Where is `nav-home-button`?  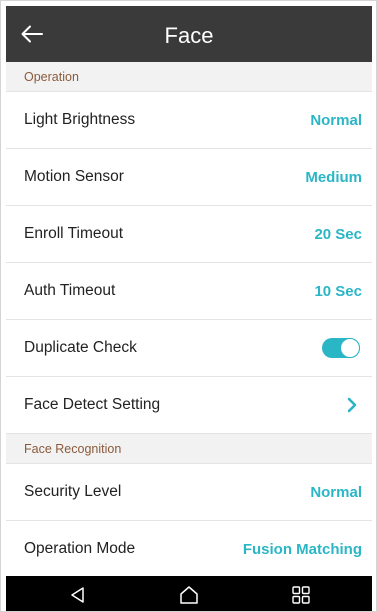
nav-home-button is located at coordinates (189, 593).